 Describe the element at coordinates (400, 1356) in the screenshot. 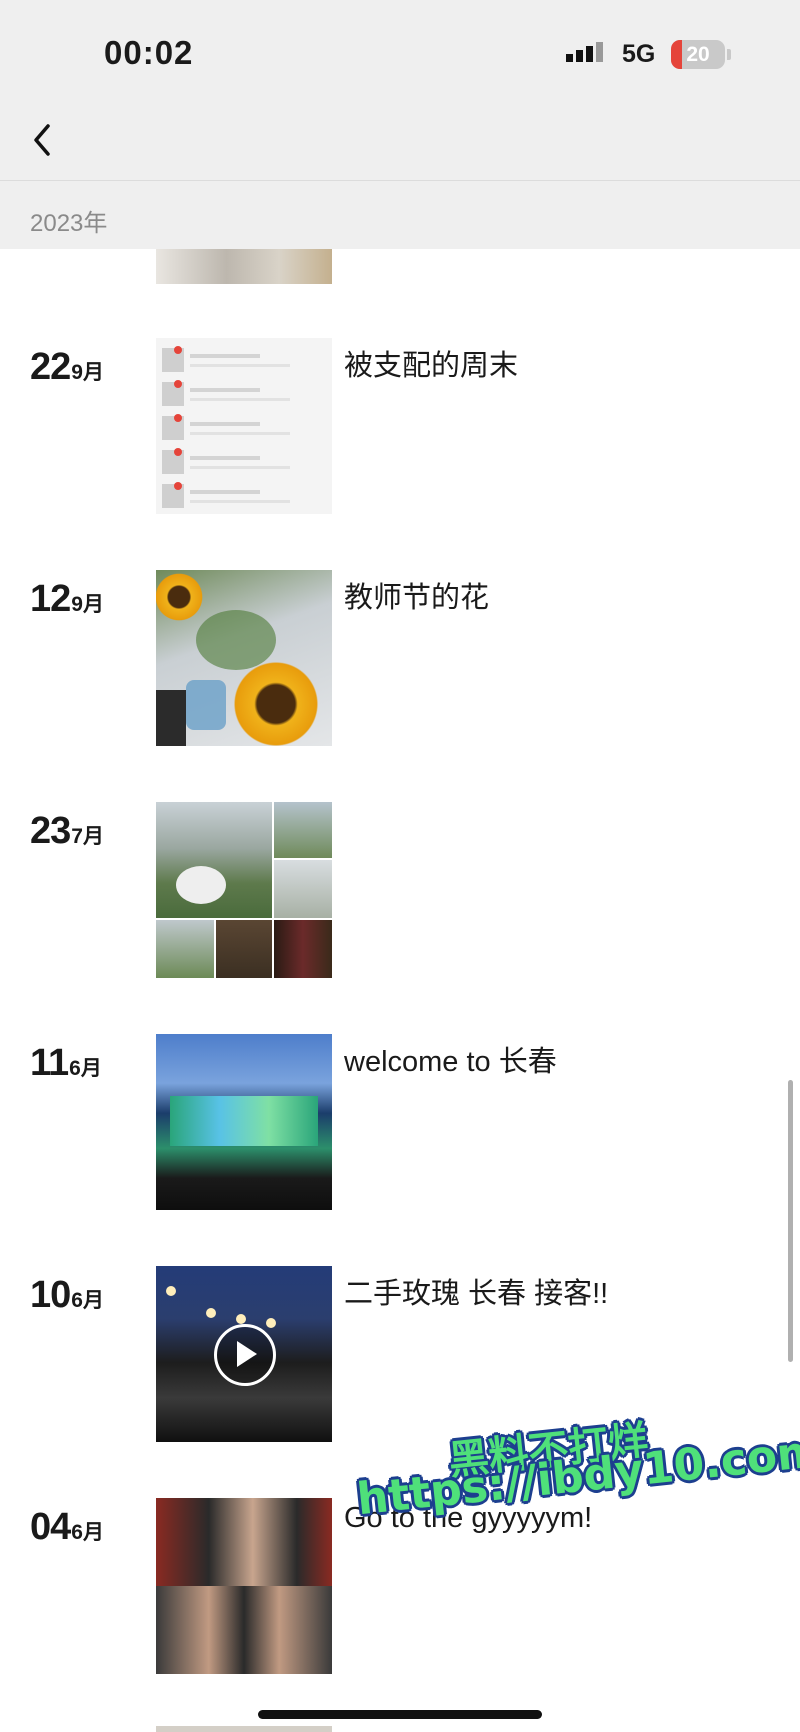

I see `timeline-entry: 106月 二手玫瑰 长春 接客!!` at that location.